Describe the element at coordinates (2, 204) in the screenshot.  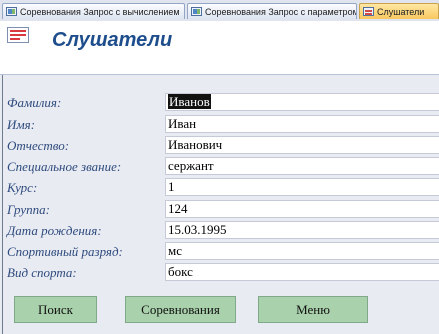
I see `form-left-border` at that location.